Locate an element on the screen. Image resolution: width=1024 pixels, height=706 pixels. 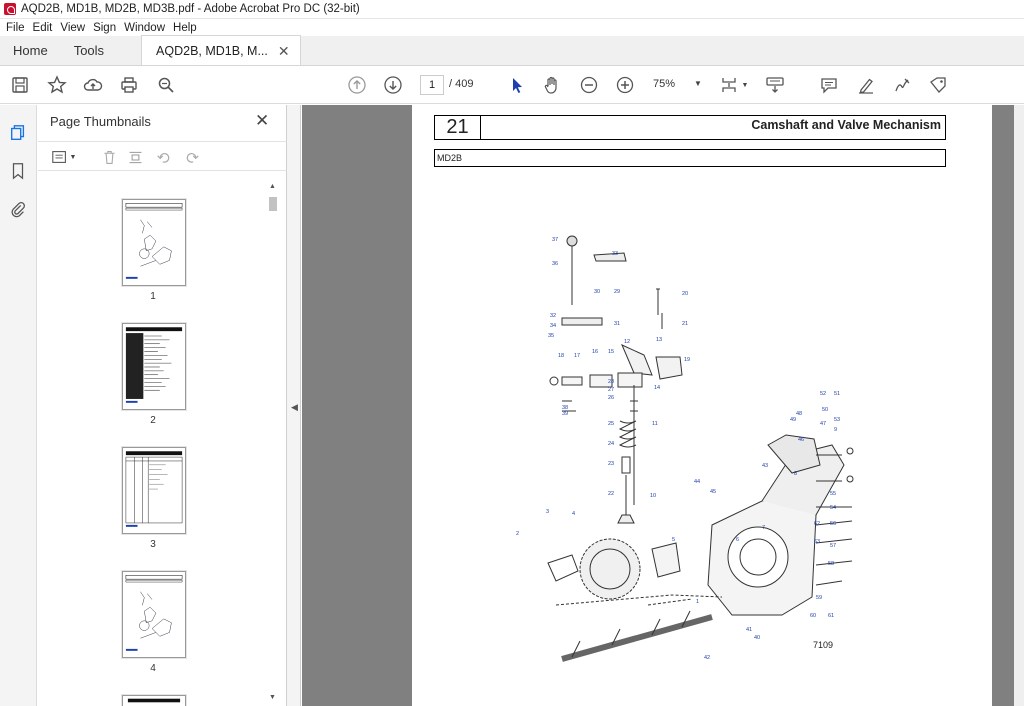
page-thumbnails-icon is located at coordinates (18, 133).